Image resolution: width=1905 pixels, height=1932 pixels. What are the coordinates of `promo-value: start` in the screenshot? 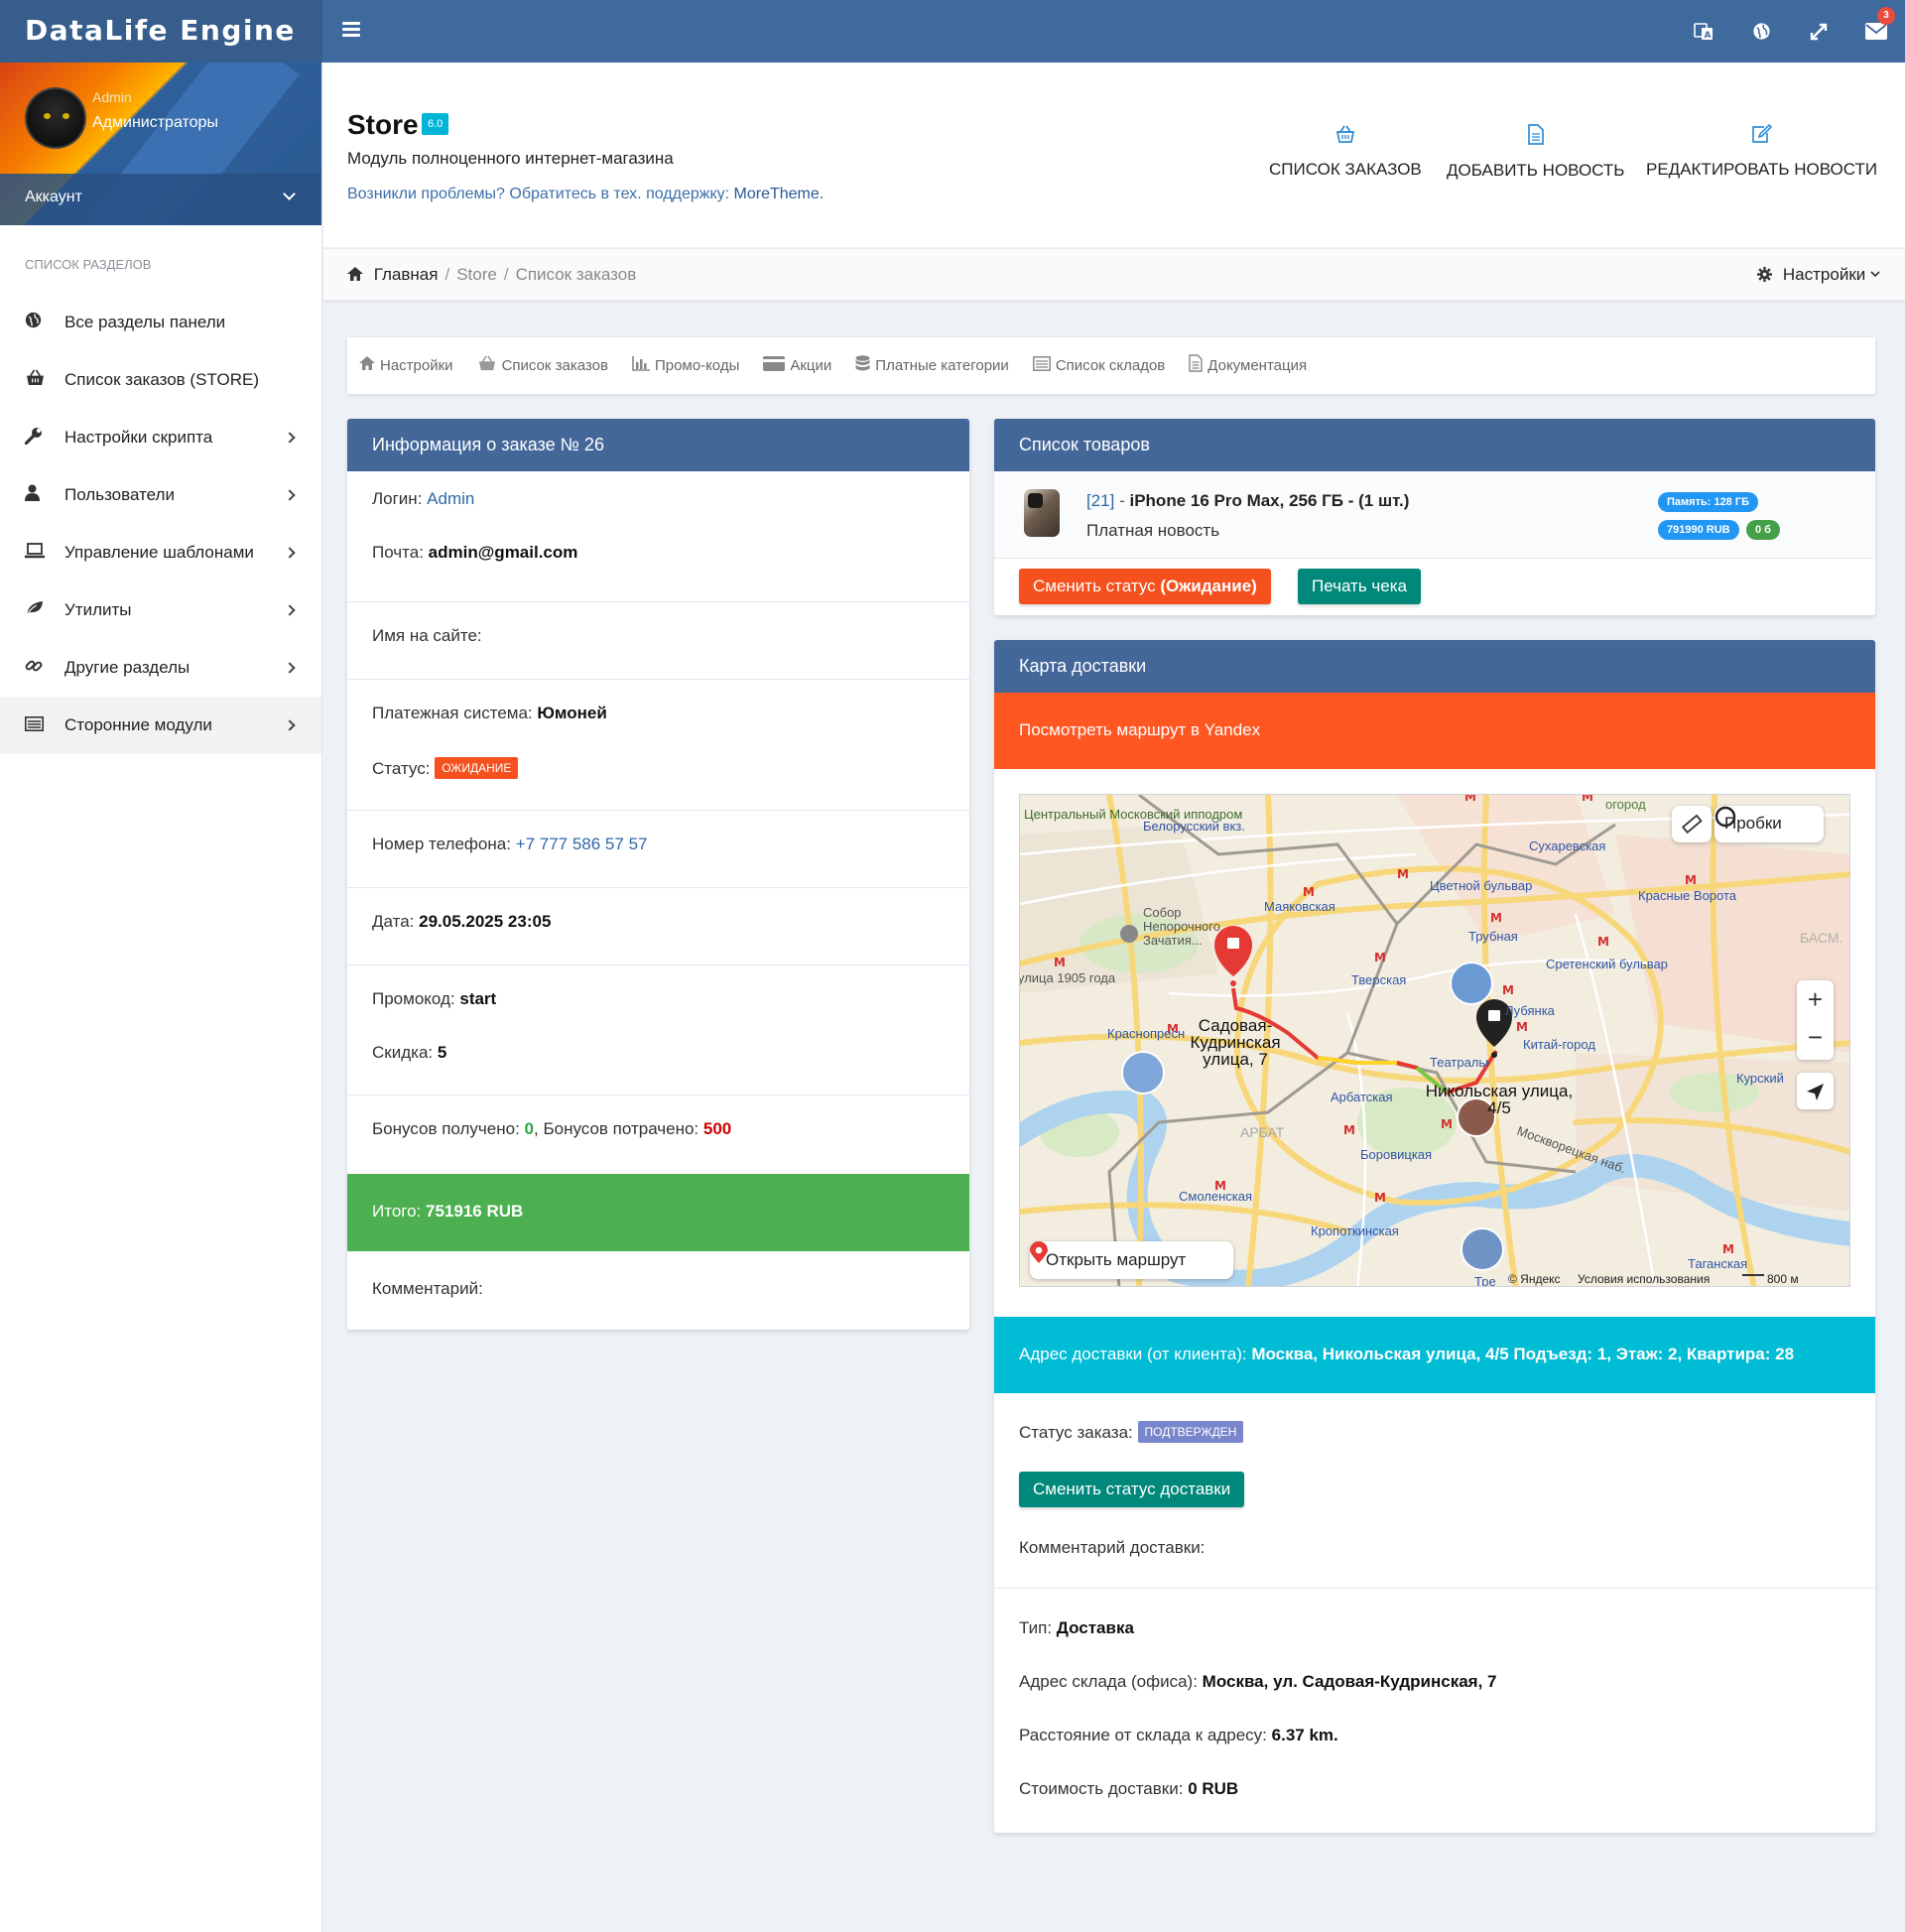 It's located at (478, 999).